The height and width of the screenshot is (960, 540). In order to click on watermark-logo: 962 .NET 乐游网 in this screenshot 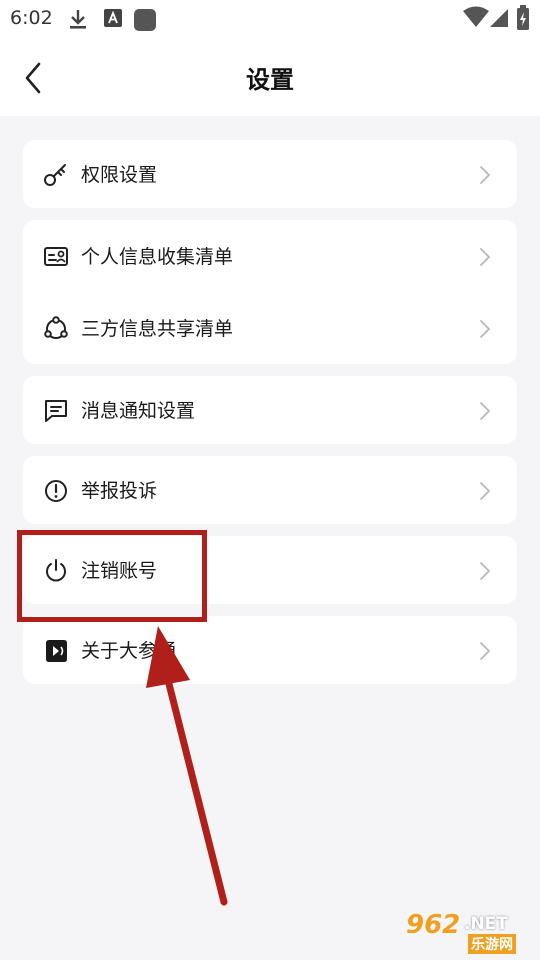, I will do `click(469, 932)`.